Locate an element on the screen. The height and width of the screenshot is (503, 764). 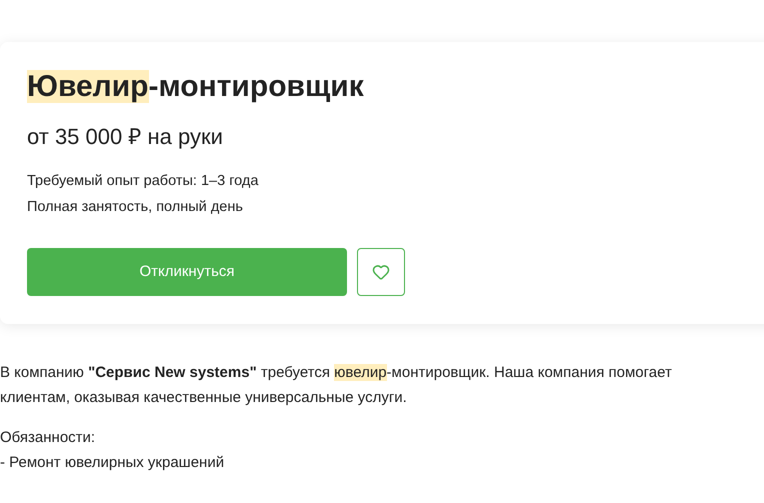
description-line: Обязанности: is located at coordinates (48, 438).